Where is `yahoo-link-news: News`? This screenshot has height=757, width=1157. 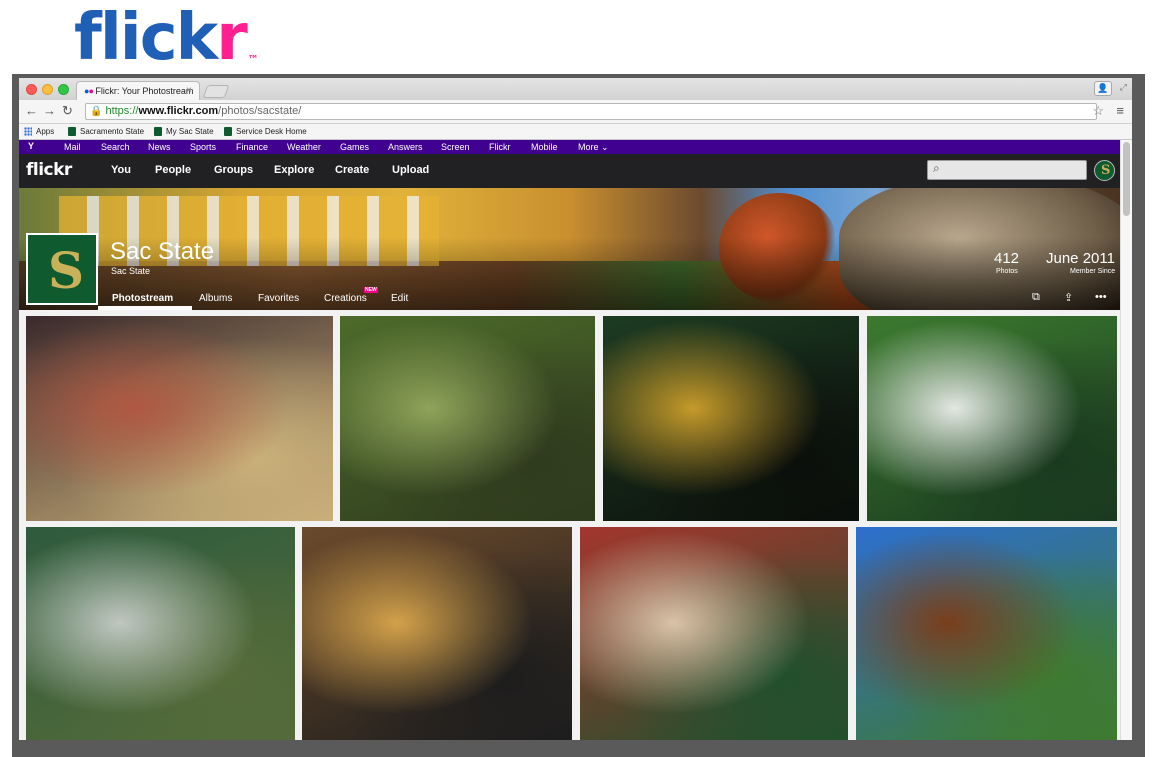
yahoo-link-news: News is located at coordinates (159, 147).